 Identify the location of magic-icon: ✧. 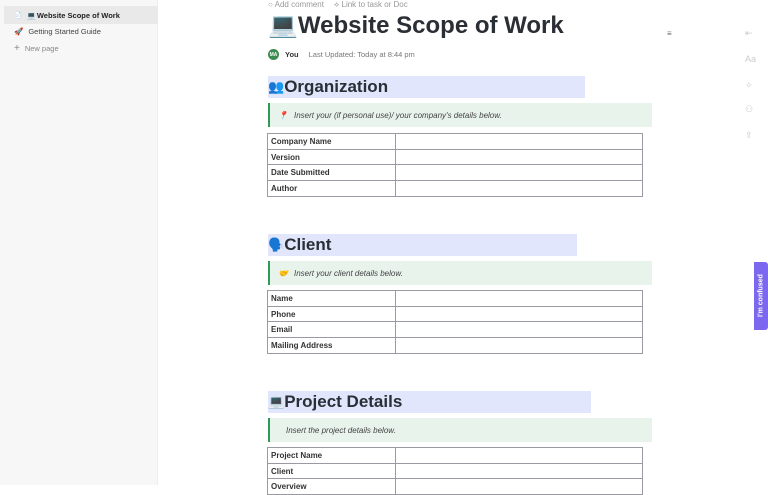
(749, 85).